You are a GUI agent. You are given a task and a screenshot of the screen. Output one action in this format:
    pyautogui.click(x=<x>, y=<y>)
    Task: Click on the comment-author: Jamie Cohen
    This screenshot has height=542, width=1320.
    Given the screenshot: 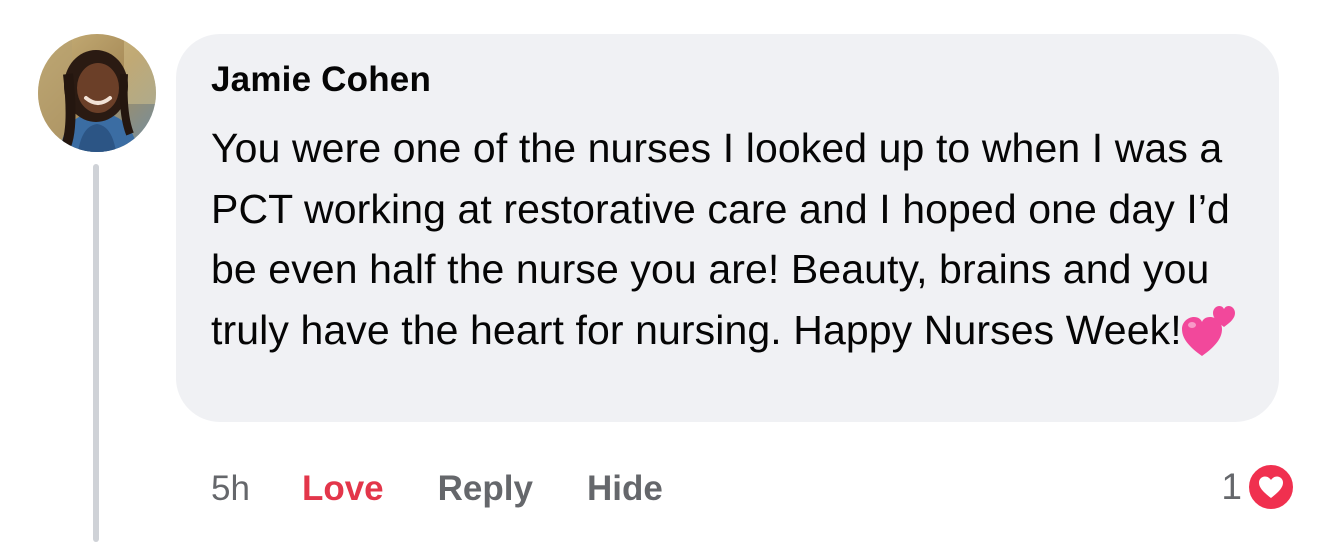 What is the action you would take?
    pyautogui.click(x=728, y=80)
    